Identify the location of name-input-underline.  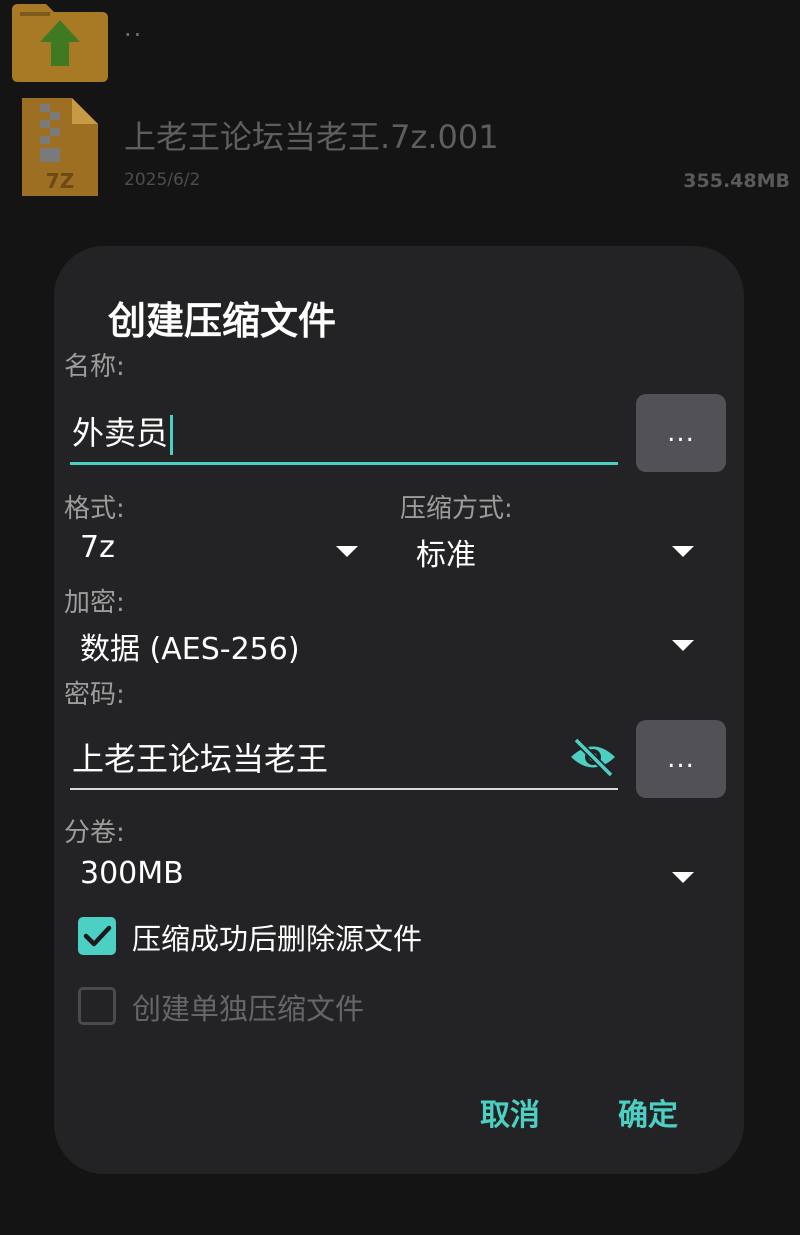
(344, 463).